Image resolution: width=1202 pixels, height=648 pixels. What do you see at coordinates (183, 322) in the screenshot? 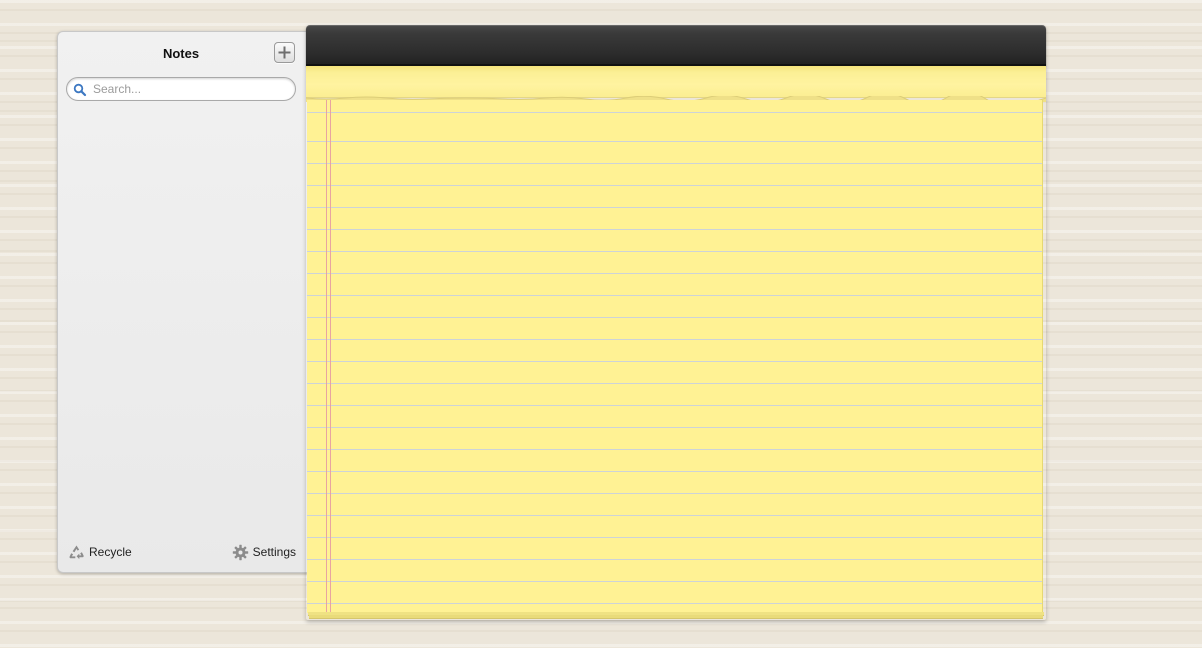
I see `note-list` at bounding box center [183, 322].